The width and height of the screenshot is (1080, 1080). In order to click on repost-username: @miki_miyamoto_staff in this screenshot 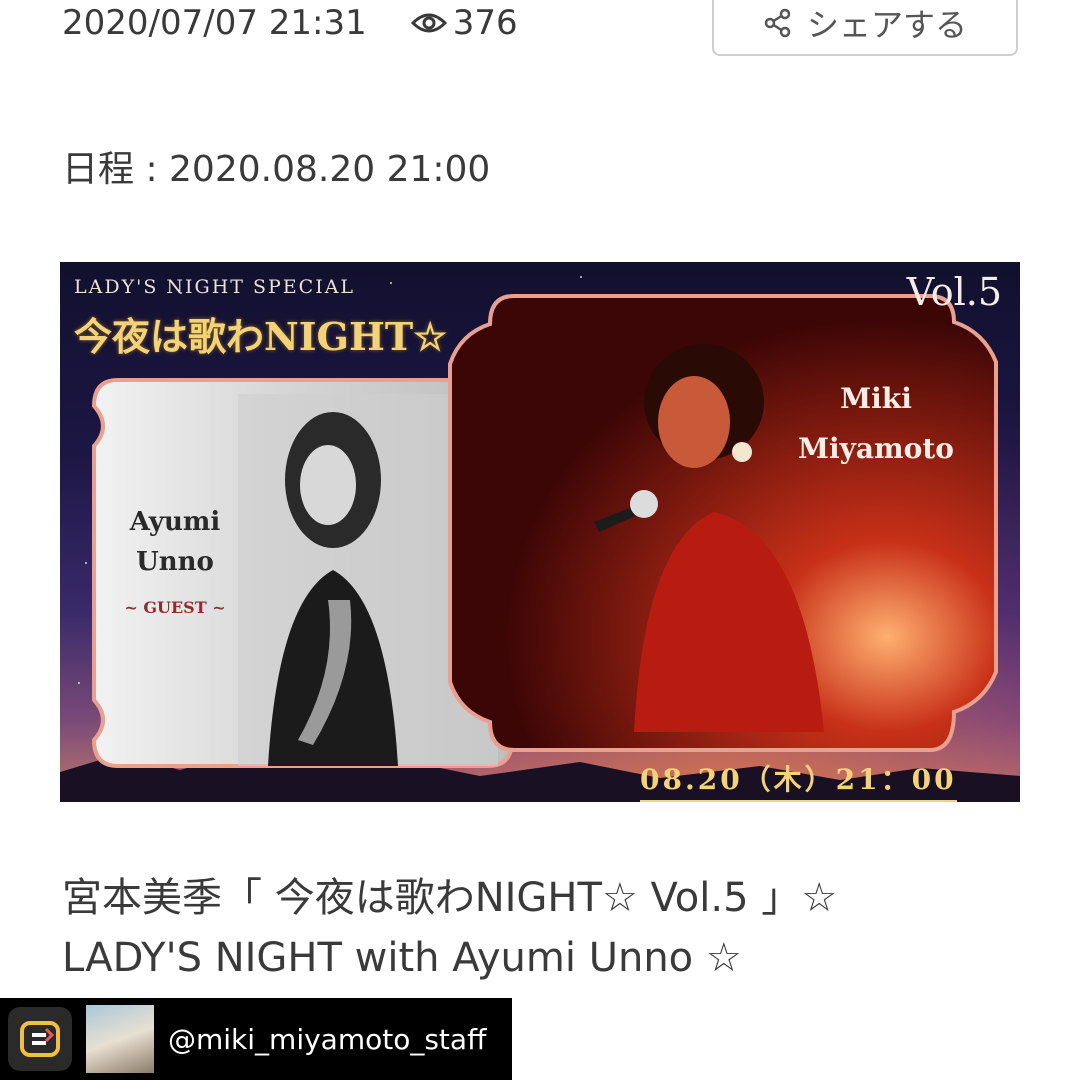, I will do `click(327, 1039)`.